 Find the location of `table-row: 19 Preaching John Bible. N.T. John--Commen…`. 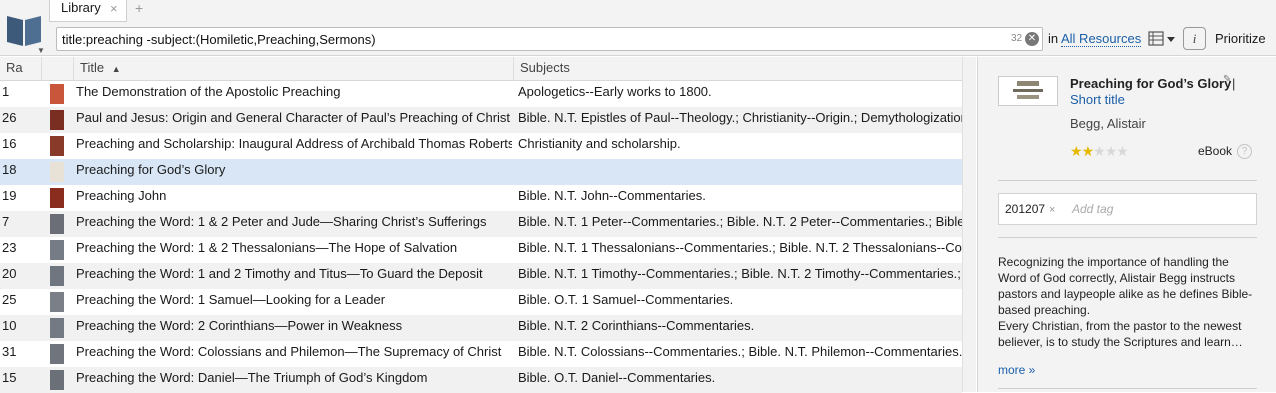

table-row: 19 Preaching John Bible. N.T. John--Commen… is located at coordinates (481, 198).